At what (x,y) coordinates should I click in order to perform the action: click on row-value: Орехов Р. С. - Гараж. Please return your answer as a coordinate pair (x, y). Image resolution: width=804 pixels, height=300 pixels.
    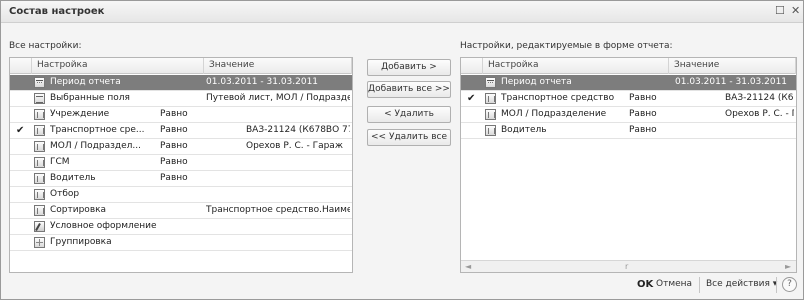
    Looking at the image, I should click on (298, 147).